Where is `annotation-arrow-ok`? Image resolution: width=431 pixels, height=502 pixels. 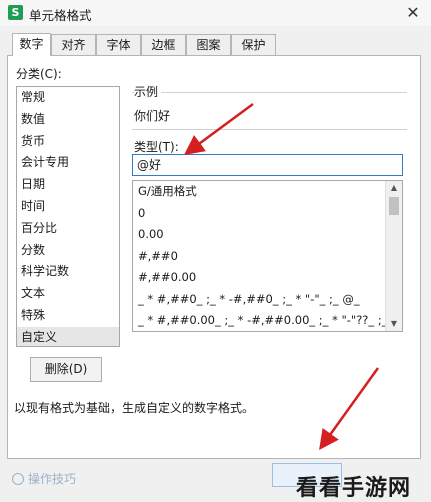 annotation-arrow-ok is located at coordinates (349, 409).